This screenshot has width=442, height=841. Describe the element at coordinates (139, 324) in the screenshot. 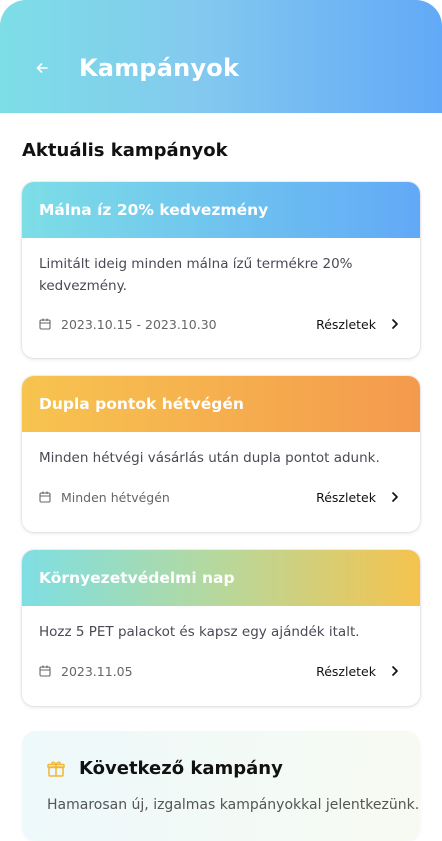

I see `campaign-date: 2023.10.15 - 2023.10.30` at that location.